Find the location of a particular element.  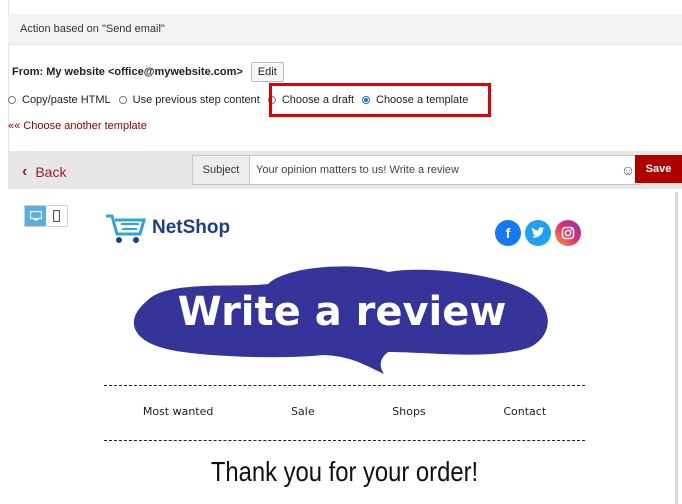

action-header: Action based on "Send email" is located at coordinates (345, 29).